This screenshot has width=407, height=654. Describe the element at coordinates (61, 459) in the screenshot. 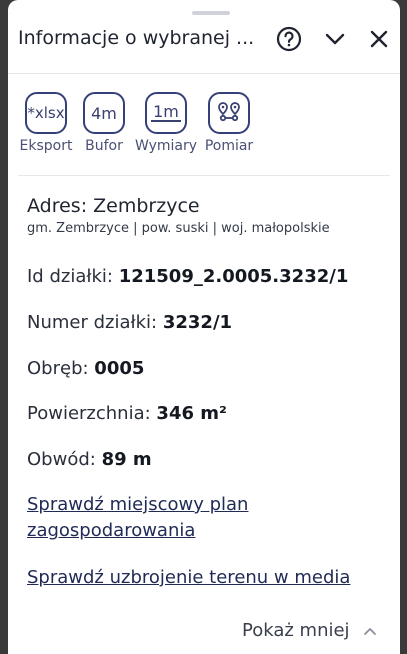

I see `perimeter-label: Obwód:` at that location.